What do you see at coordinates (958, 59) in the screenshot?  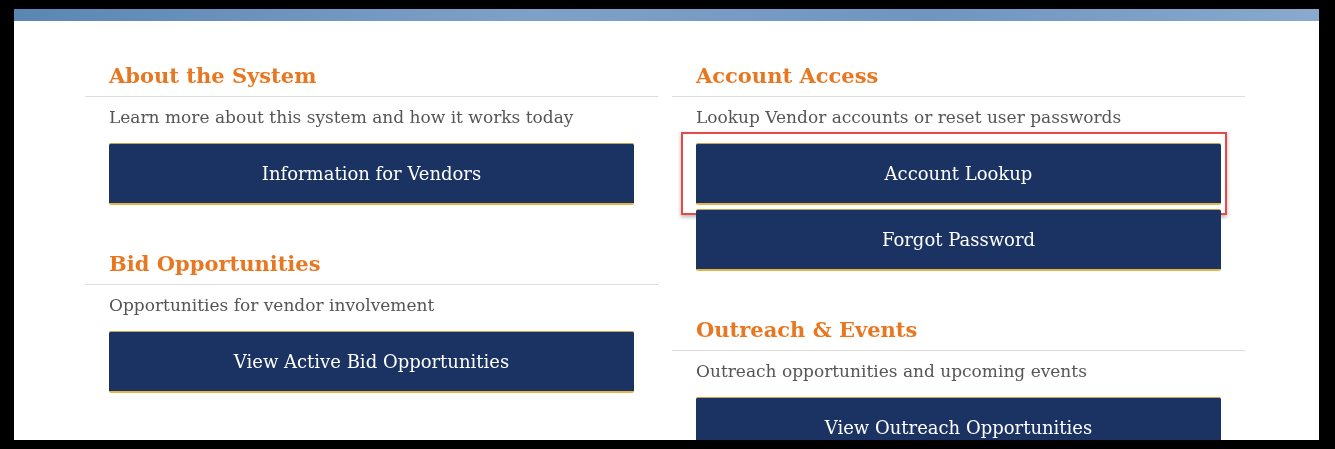 I see `section-heading: Account Access` at bounding box center [958, 59].